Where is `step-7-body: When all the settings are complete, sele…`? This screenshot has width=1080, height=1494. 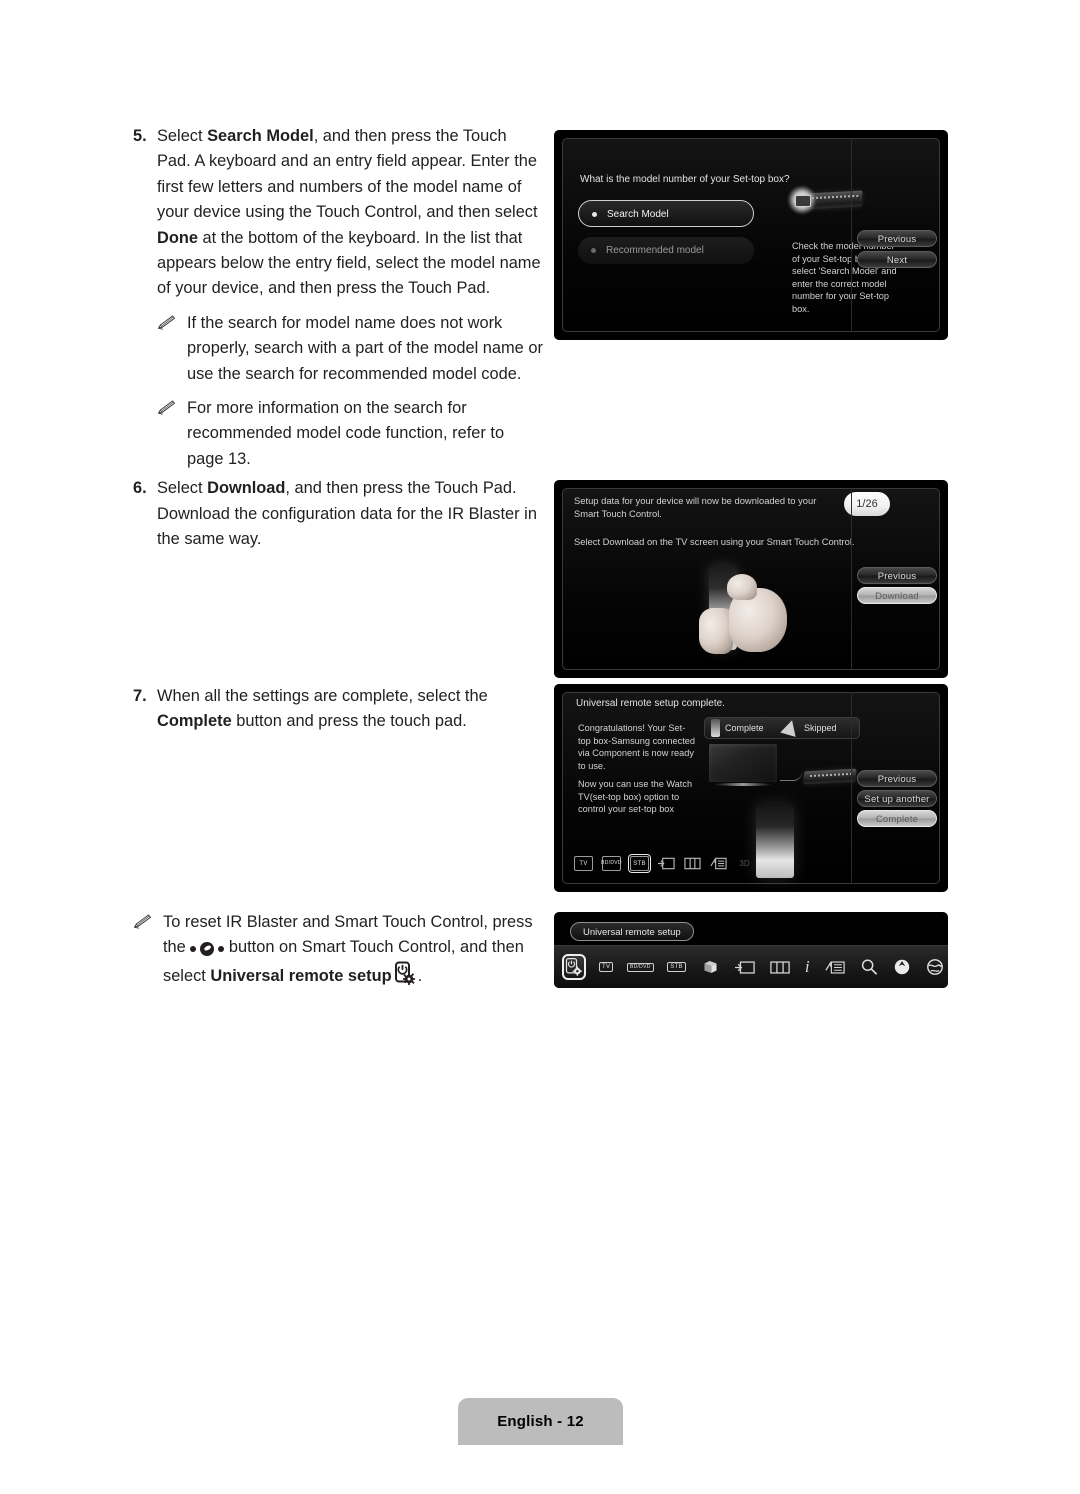
step-7-body: When all the settings are complete, sele… is located at coordinates (350, 709).